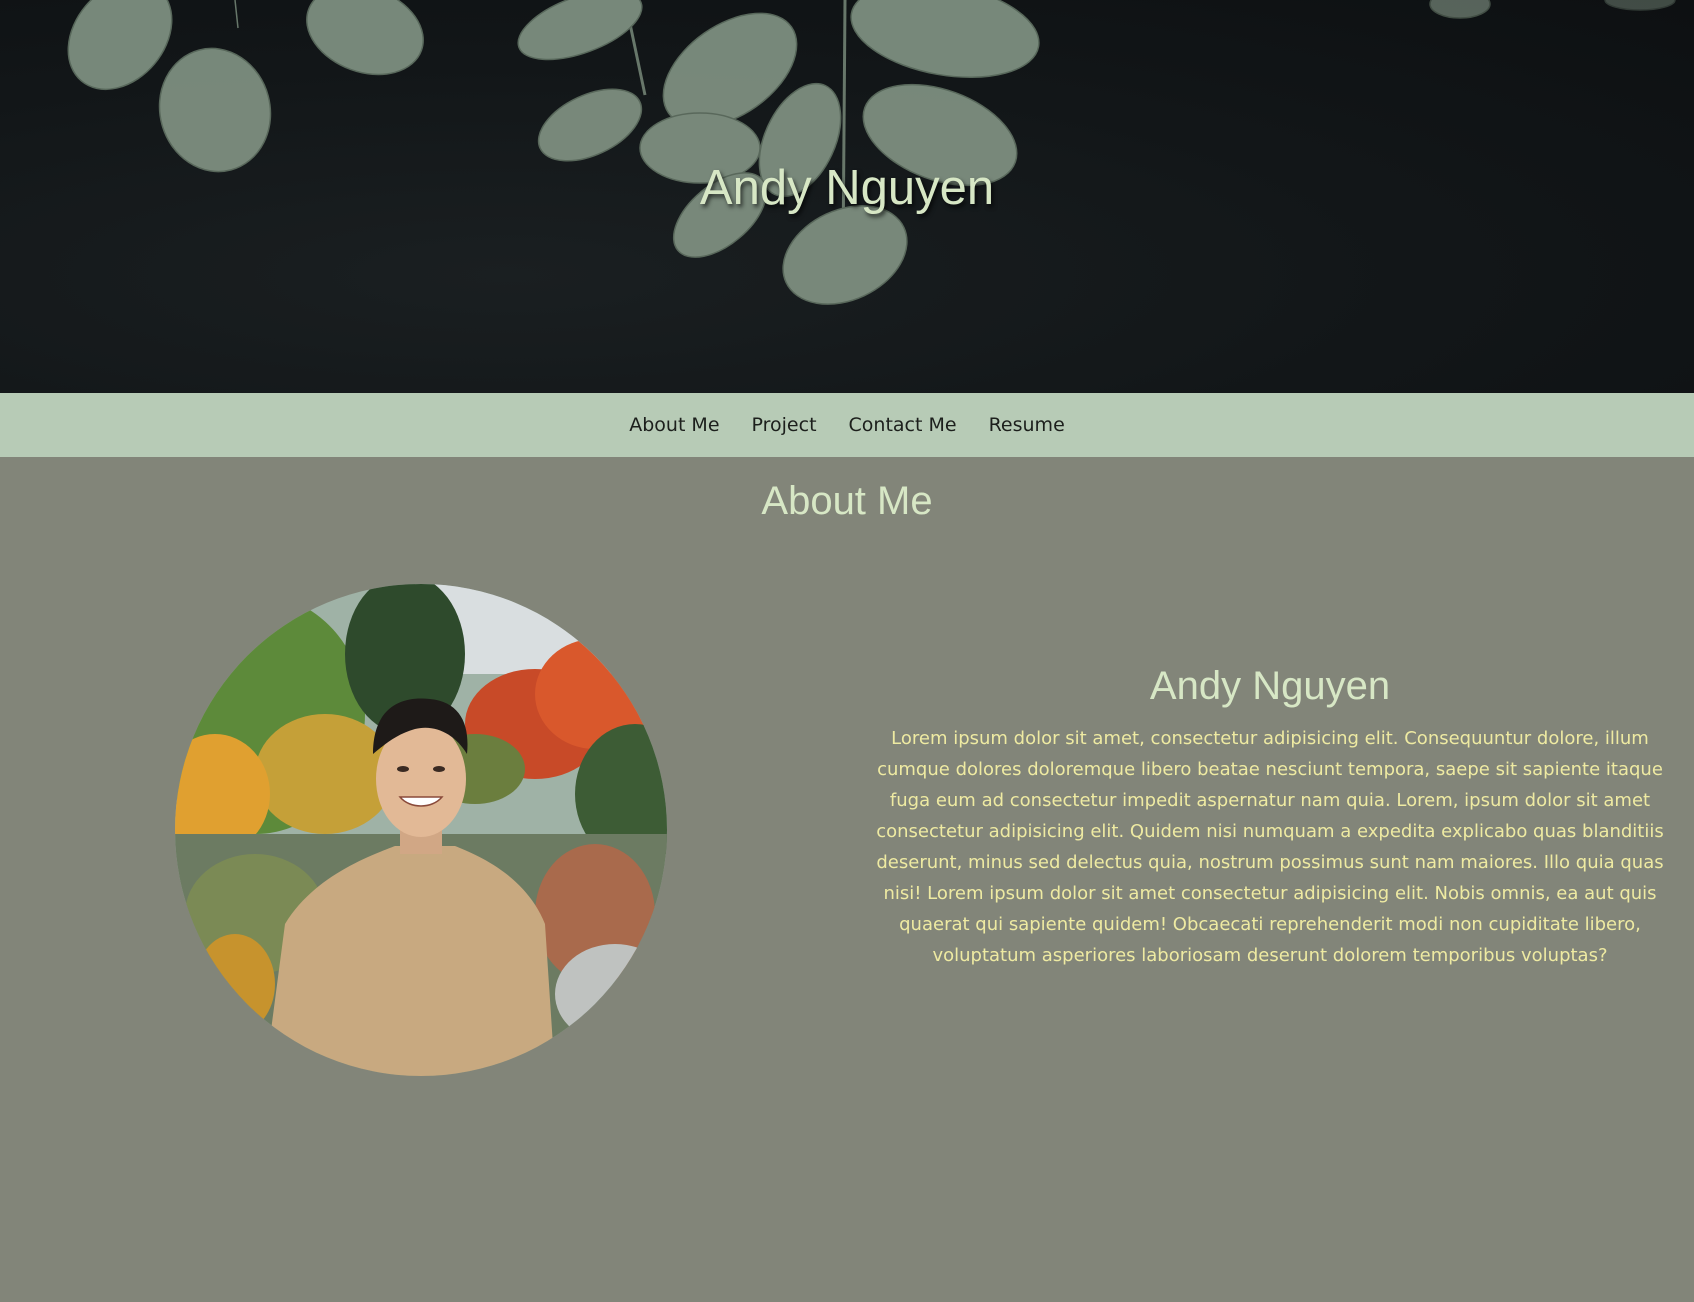 This screenshot has width=1694, height=1302. What do you see at coordinates (421, 830) in the screenshot?
I see `profile-photo` at bounding box center [421, 830].